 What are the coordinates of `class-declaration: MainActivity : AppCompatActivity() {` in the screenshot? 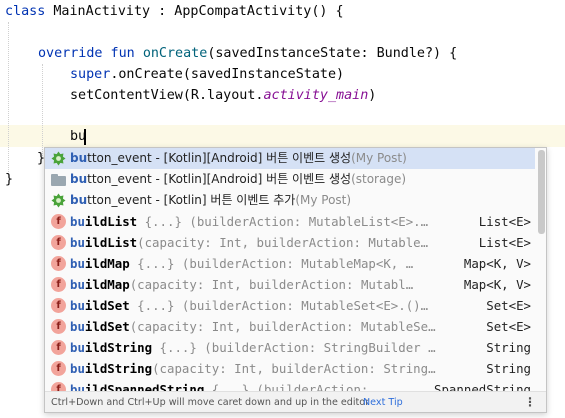 It's located at (194, 11).